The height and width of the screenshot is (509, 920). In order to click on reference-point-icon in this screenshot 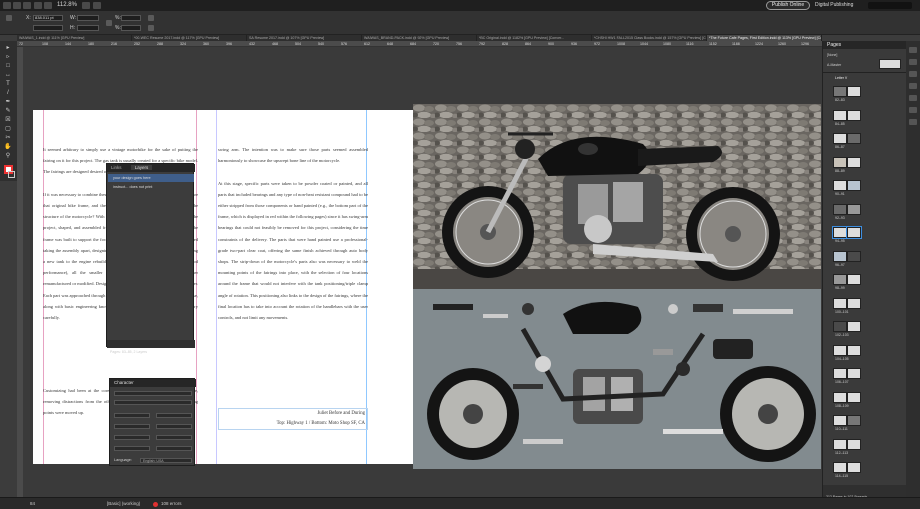, I will do `click(9, 18)`.